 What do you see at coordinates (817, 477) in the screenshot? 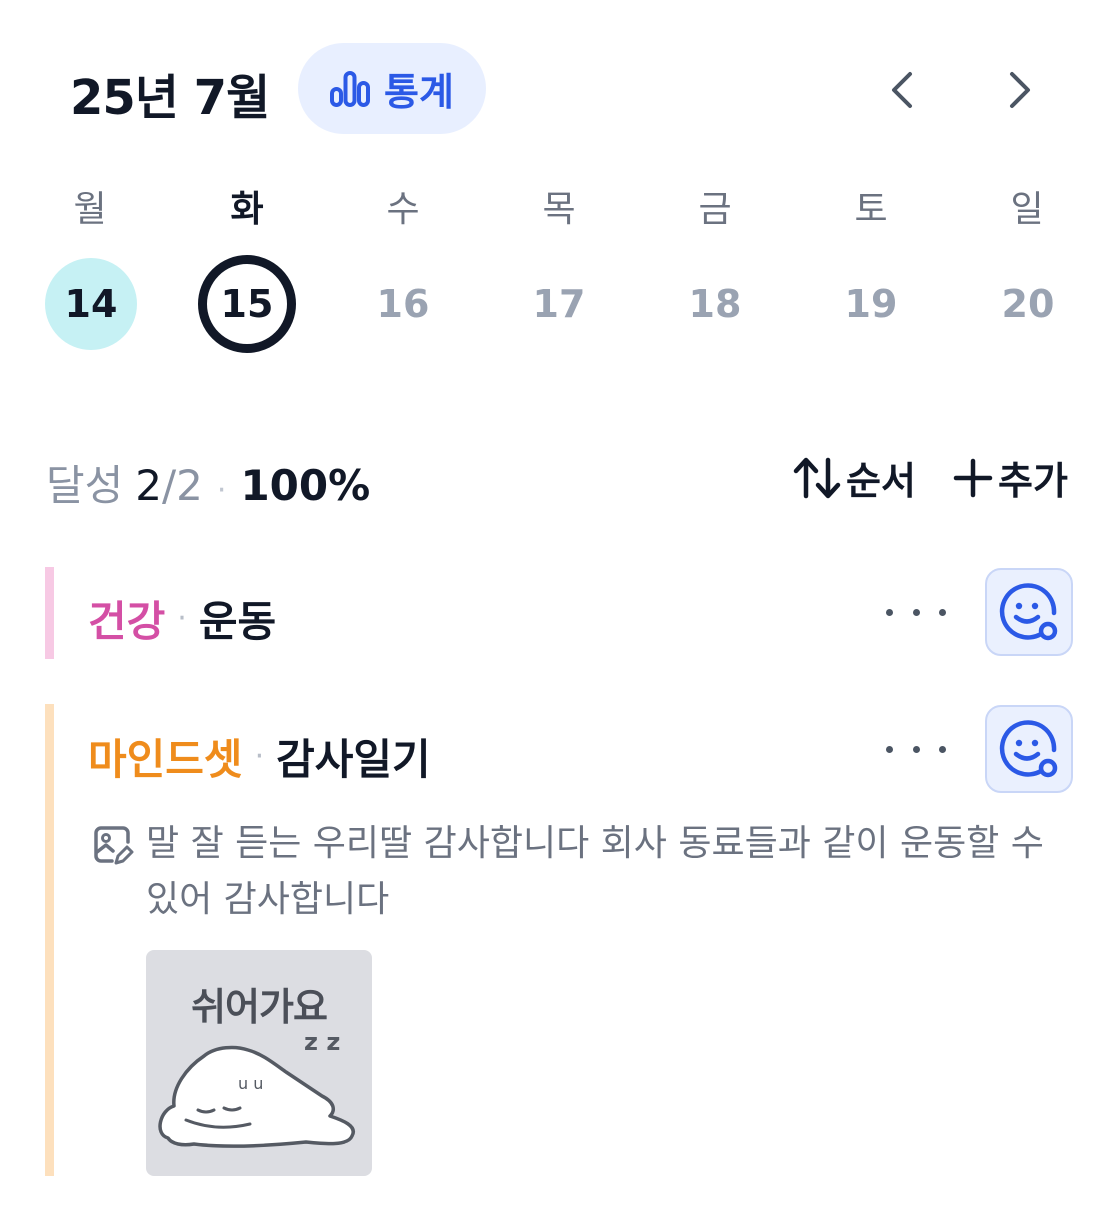
I see `sort-arrows-icon` at bounding box center [817, 477].